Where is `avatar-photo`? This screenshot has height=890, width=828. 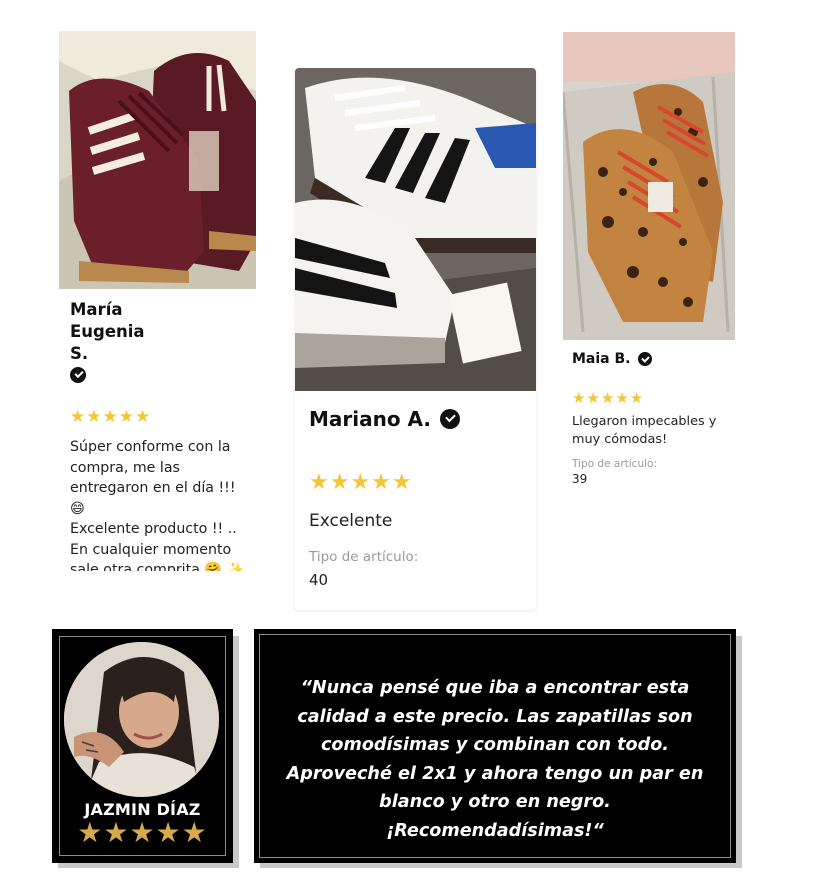 avatar-photo is located at coordinates (141, 719).